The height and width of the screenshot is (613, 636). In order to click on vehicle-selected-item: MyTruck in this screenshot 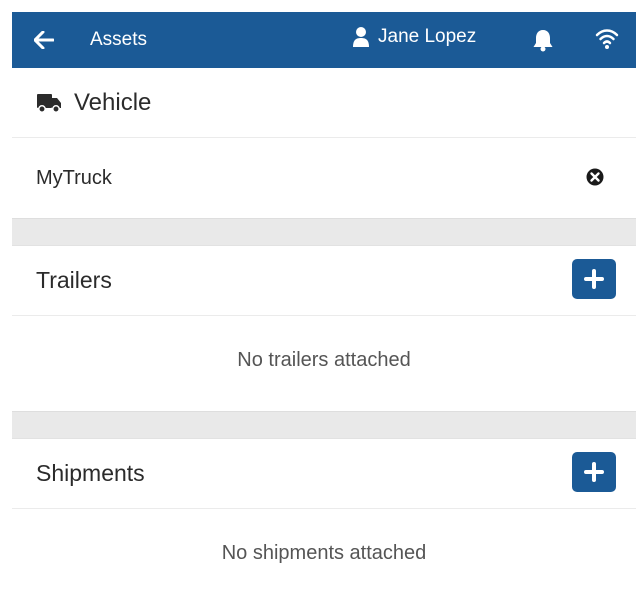, I will do `click(324, 178)`.